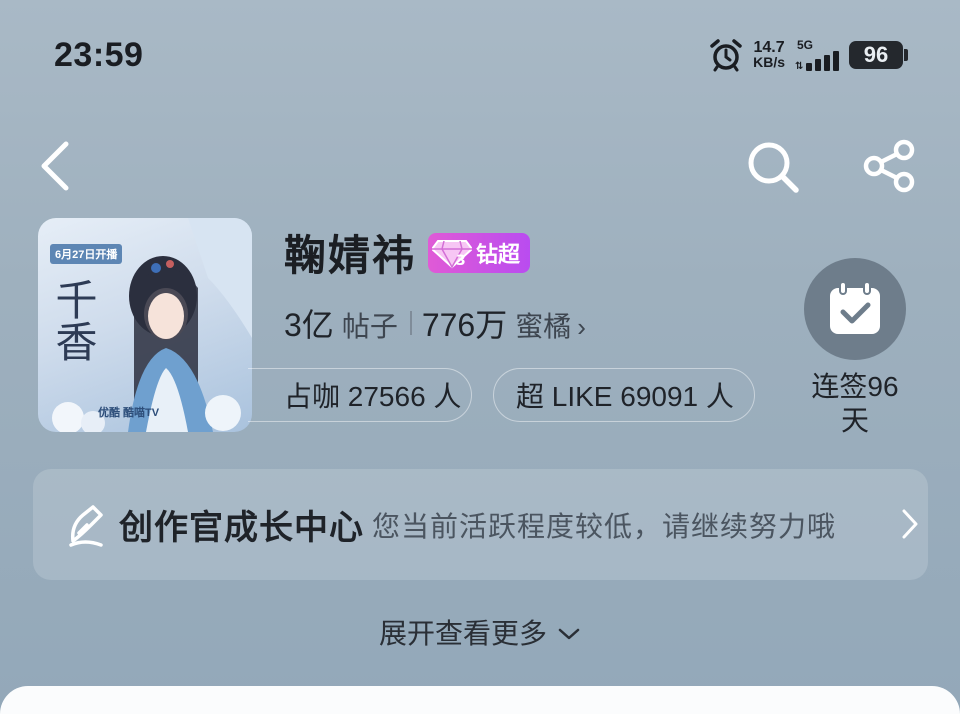 This screenshot has width=960, height=714. I want to click on battery-level: 96, so click(876, 55).